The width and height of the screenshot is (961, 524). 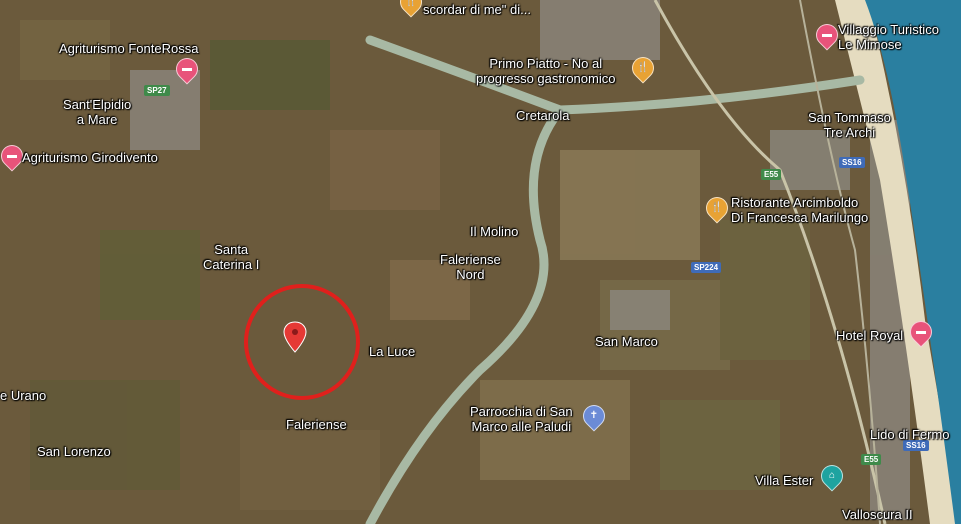 What do you see at coordinates (157, 90) in the screenshot?
I see `sp27-shield: SP27` at bounding box center [157, 90].